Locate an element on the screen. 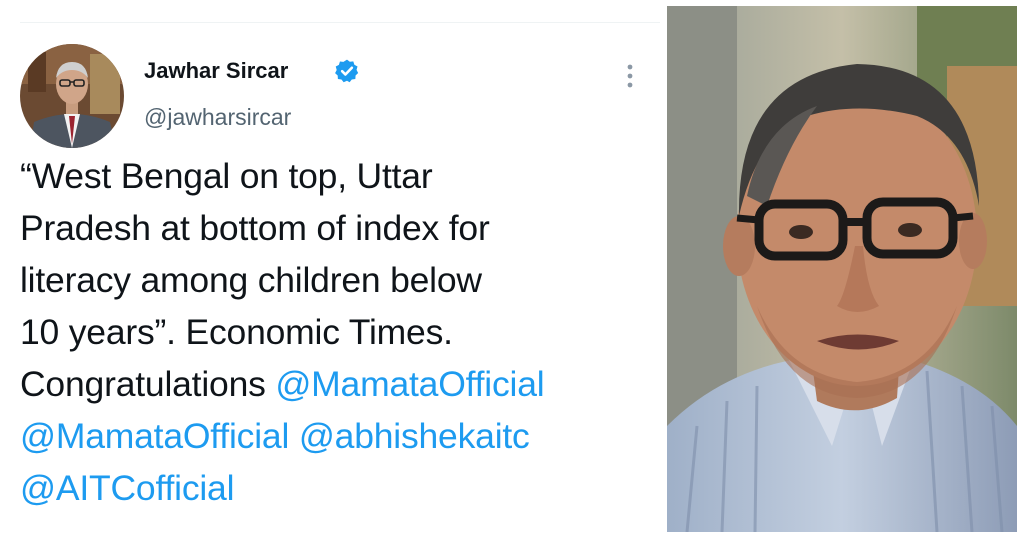 The width and height of the screenshot is (1024, 538). author-name: Jawhar Sircar is located at coordinates (216, 71).